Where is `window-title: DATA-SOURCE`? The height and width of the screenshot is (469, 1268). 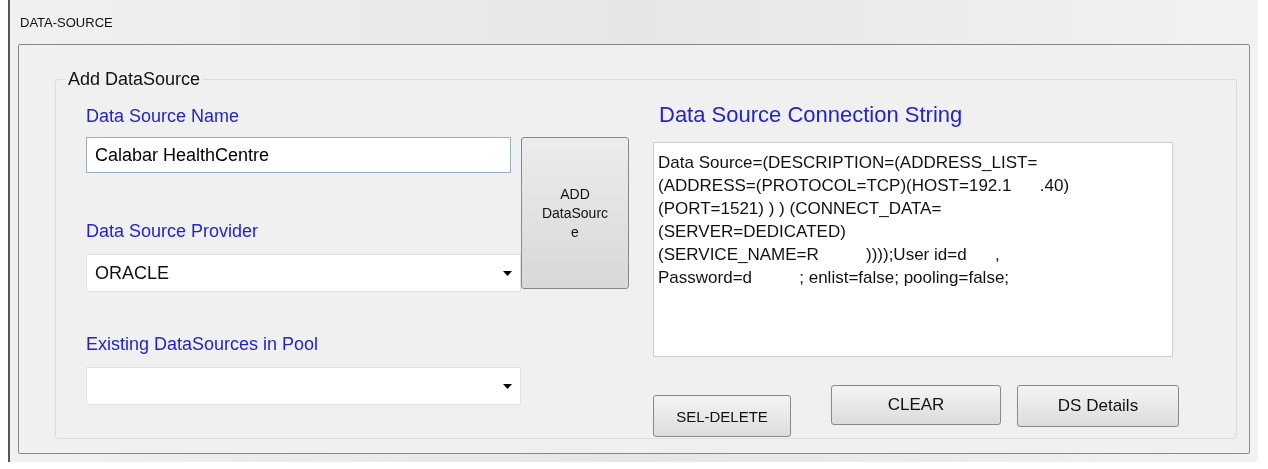 window-title: DATA-SOURCE is located at coordinates (66, 22).